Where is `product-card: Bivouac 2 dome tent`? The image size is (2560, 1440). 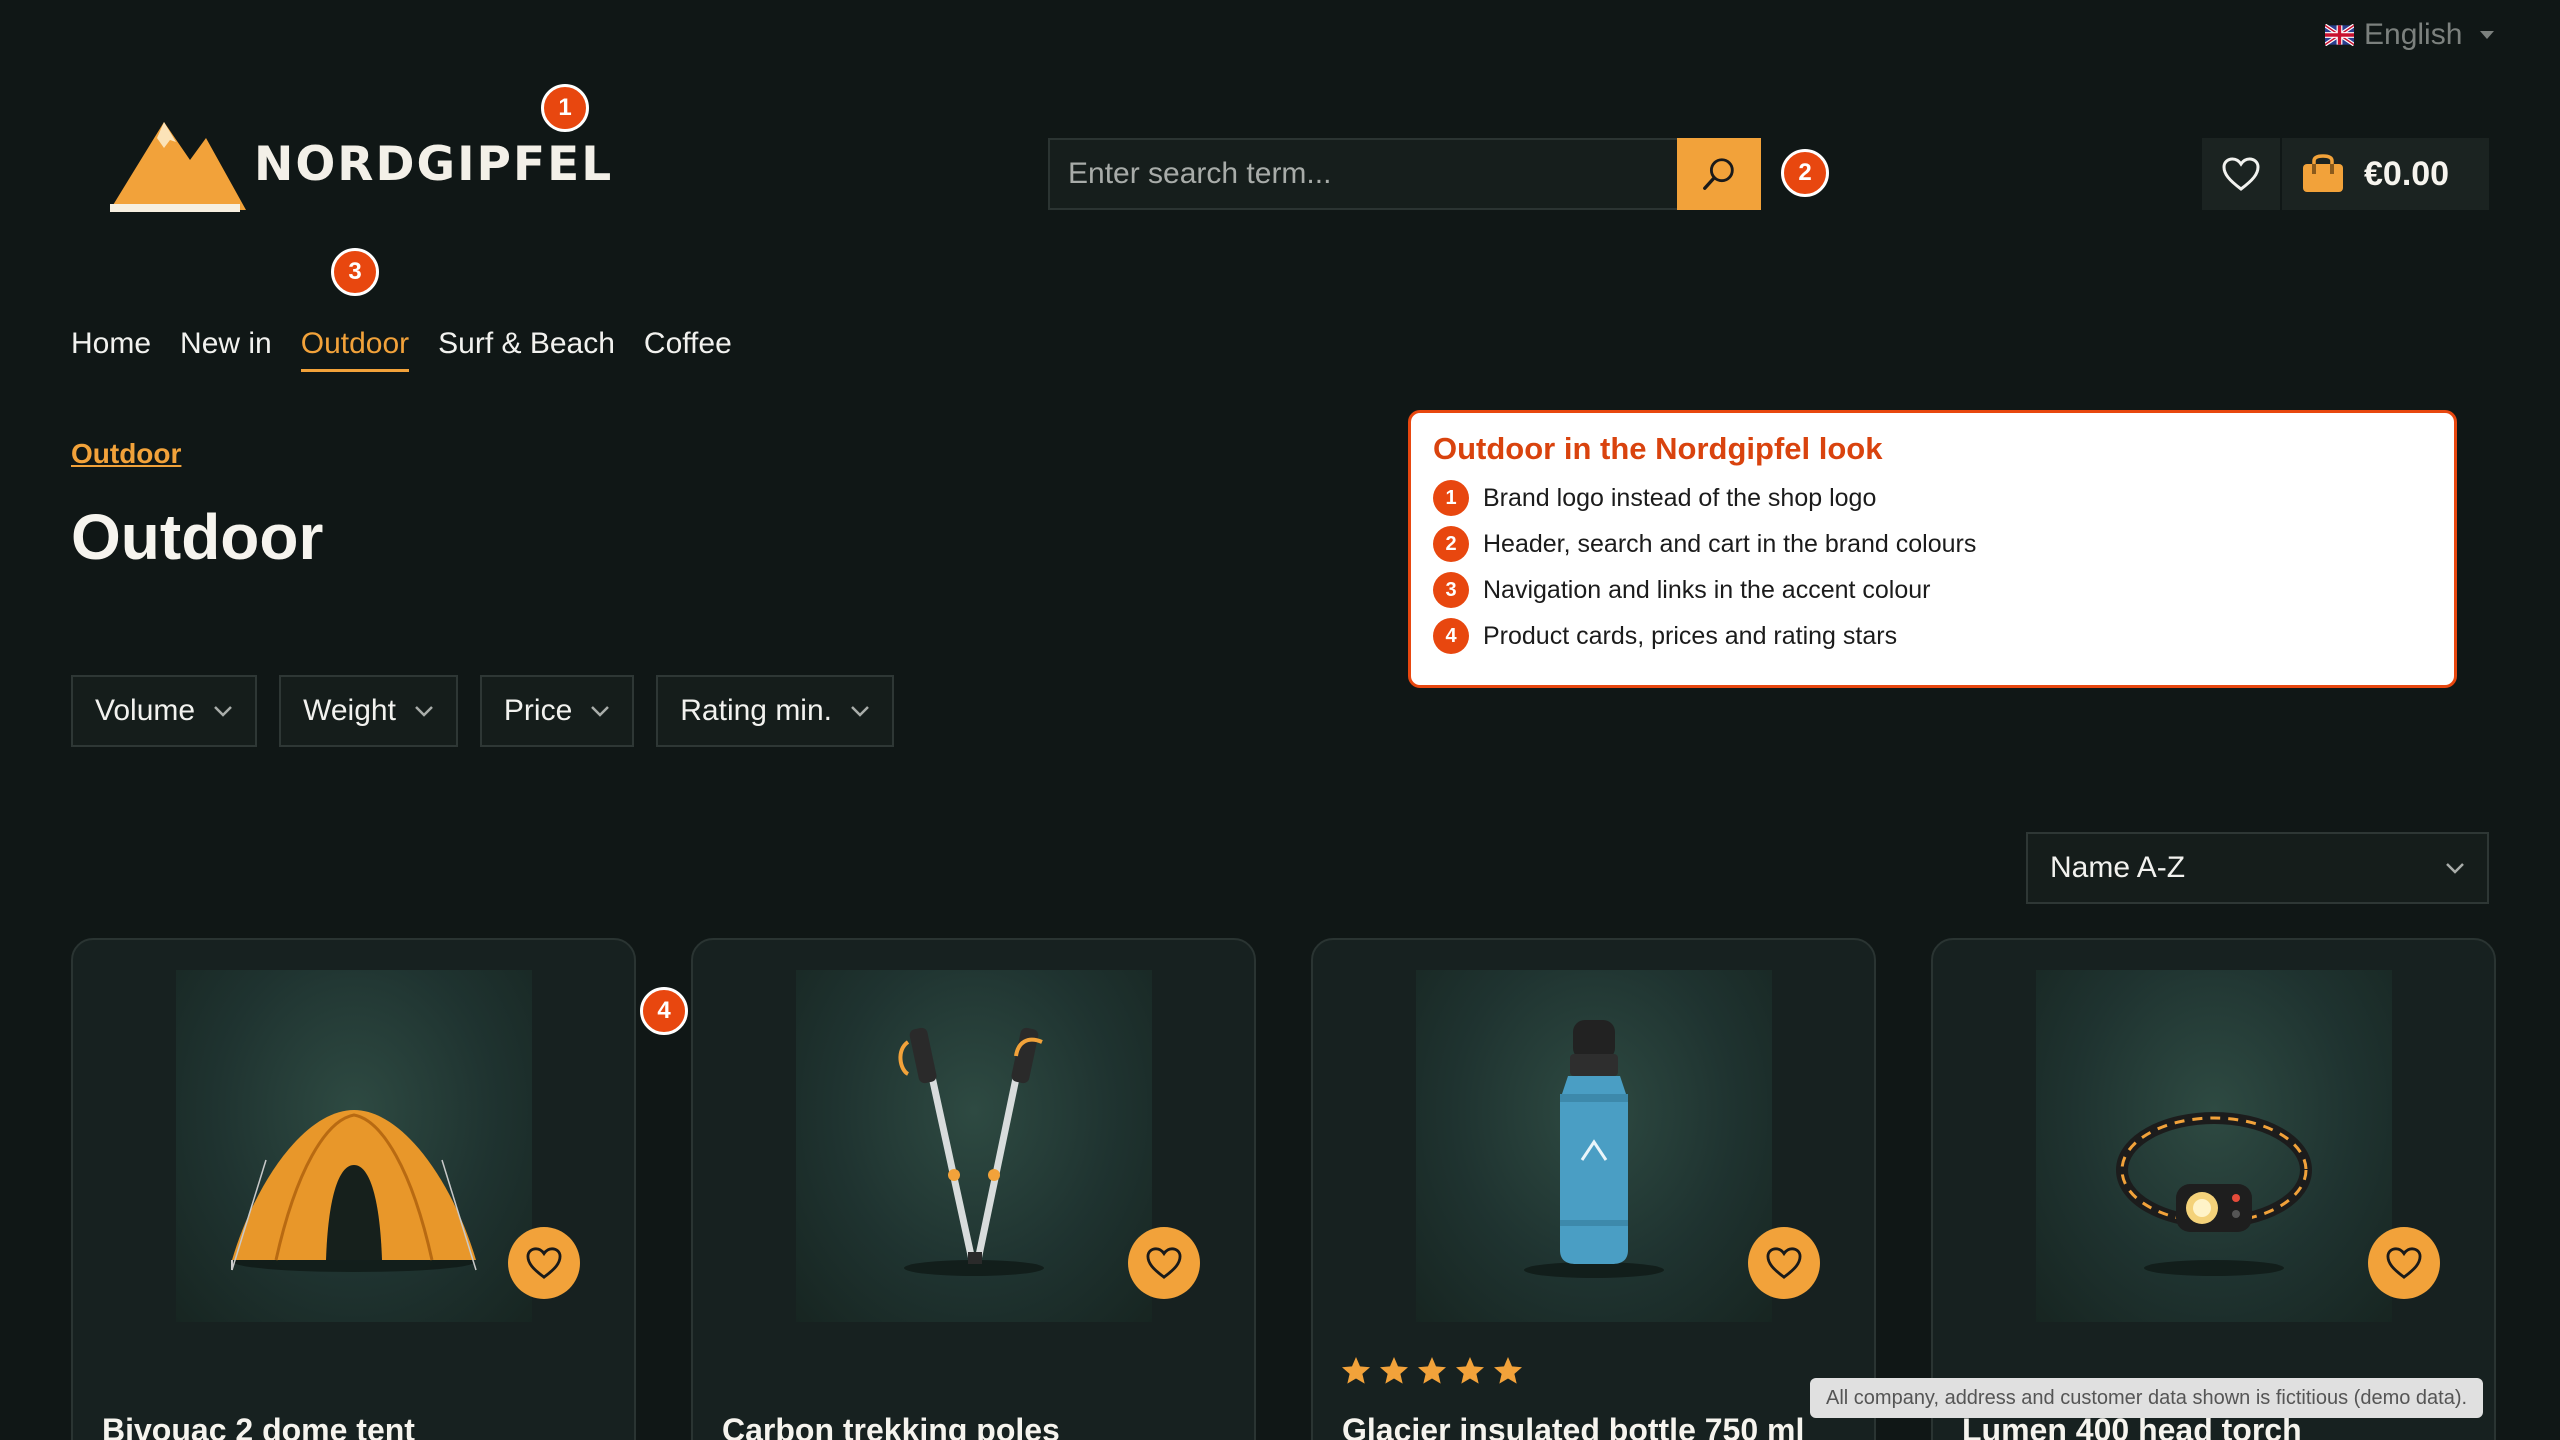
product-card: Bivouac 2 dome tent is located at coordinates (353, 1189).